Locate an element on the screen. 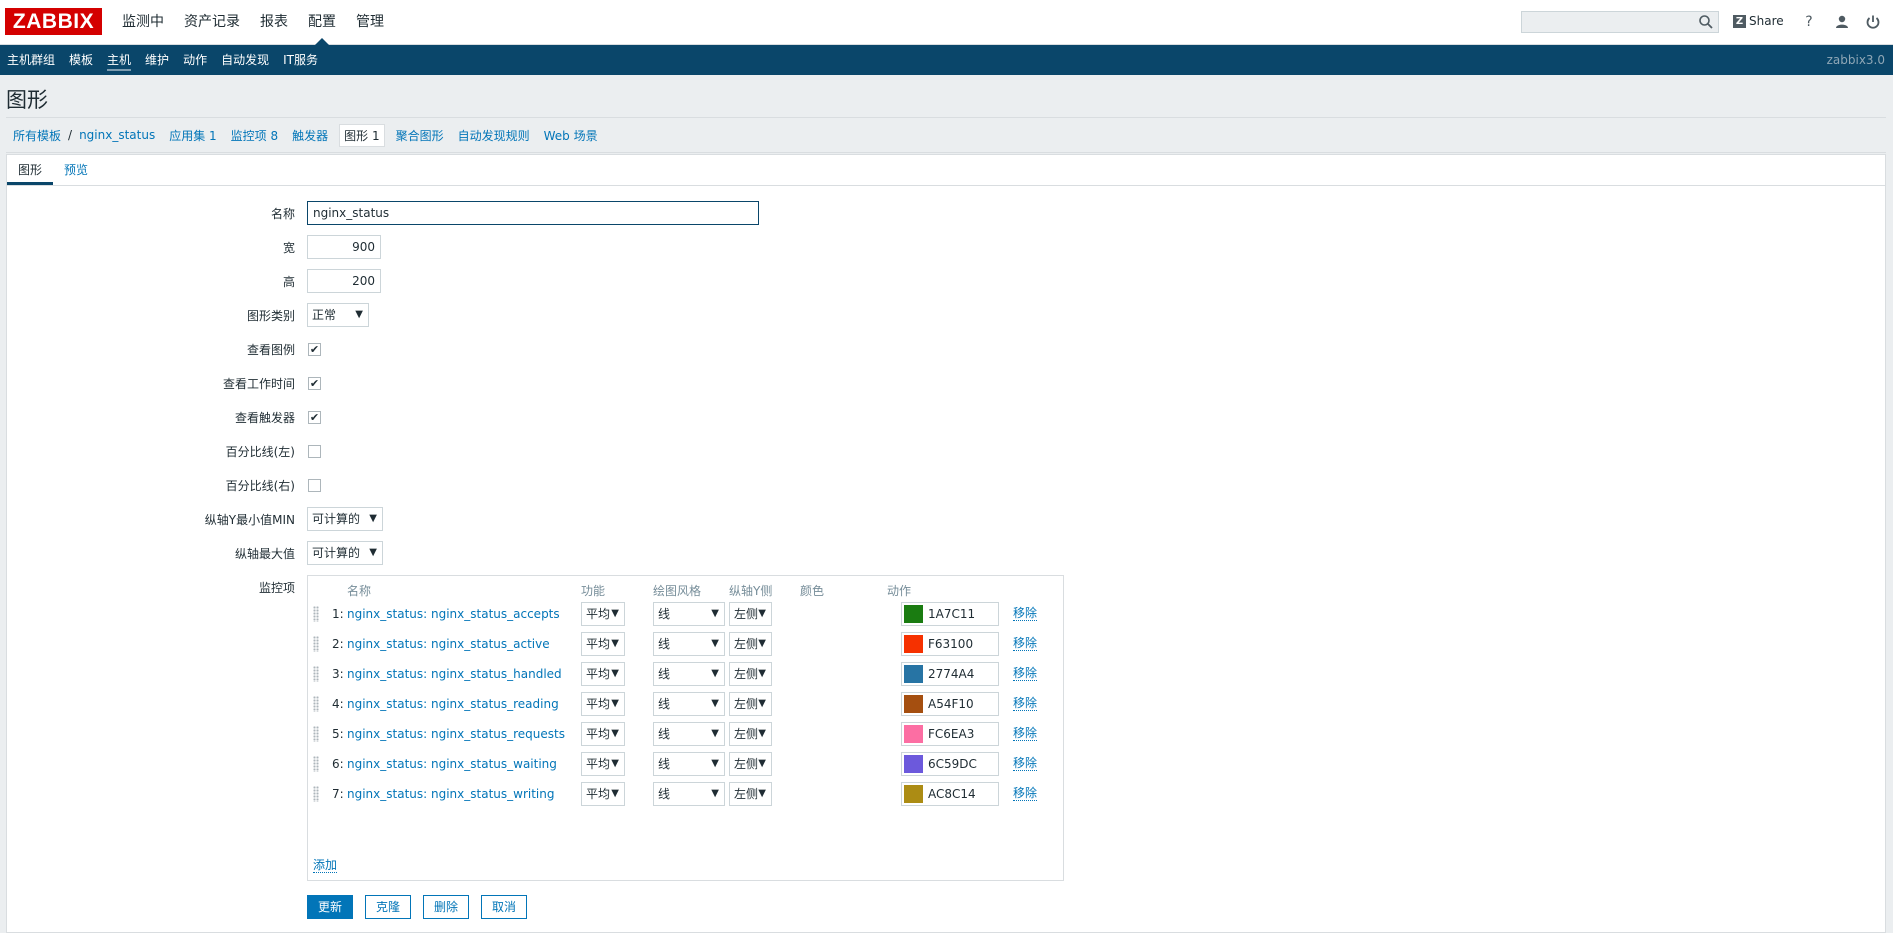  item-name-link: nginx_status: nginx_status_reading is located at coordinates (453, 704).